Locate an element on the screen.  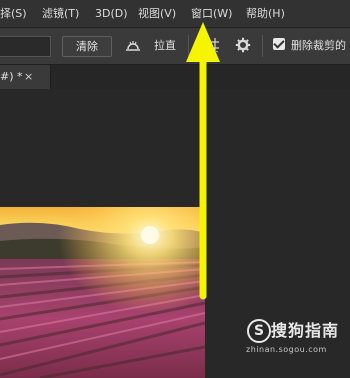
grid-overlay-icon is located at coordinates (212, 45).